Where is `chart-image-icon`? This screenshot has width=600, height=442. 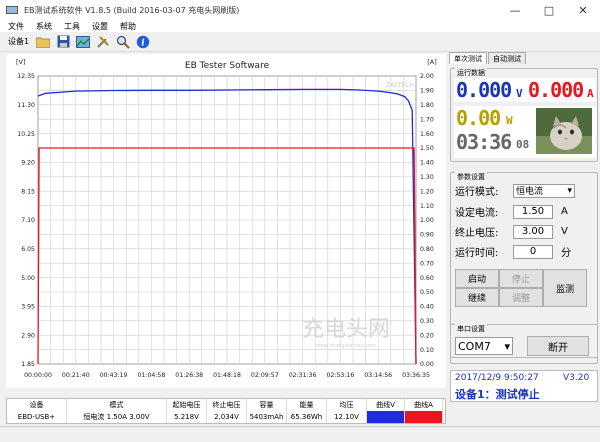 chart-image-icon is located at coordinates (83, 42).